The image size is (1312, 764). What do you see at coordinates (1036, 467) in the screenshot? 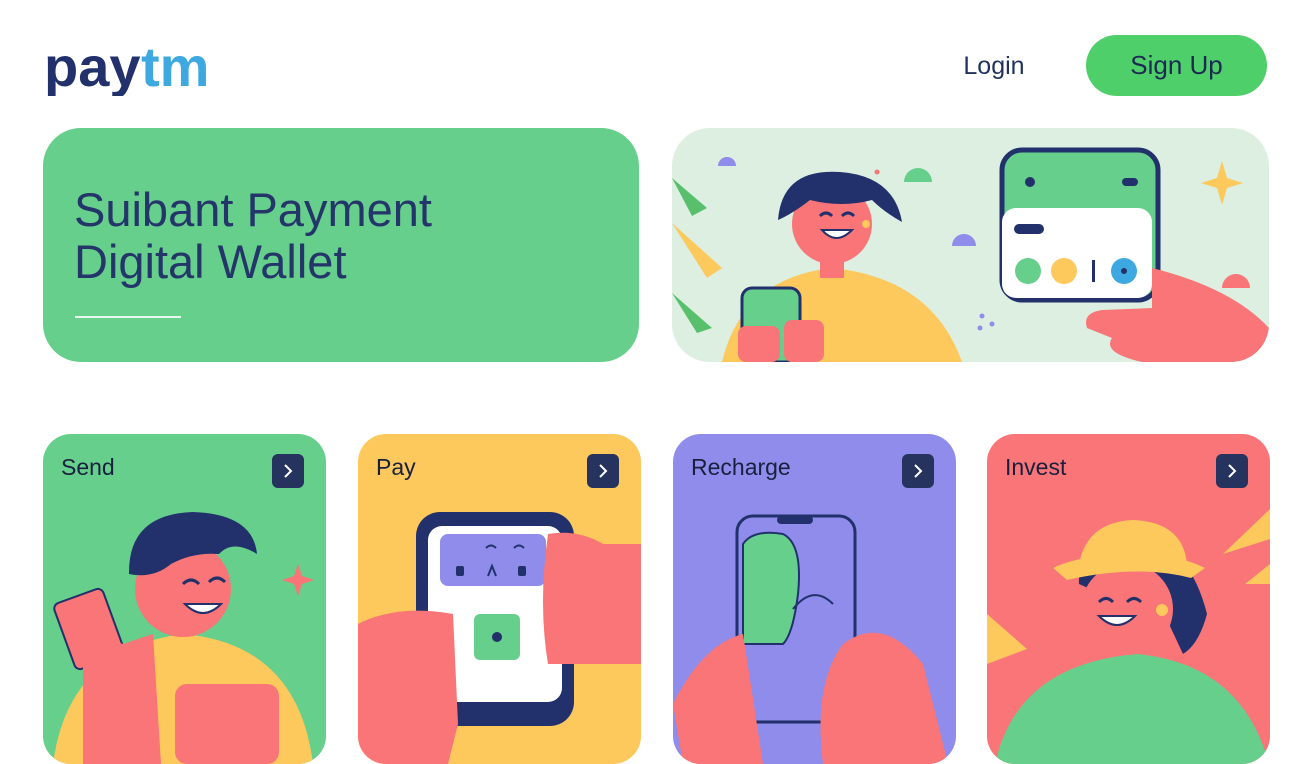
I see `card-invest-label: Invest` at bounding box center [1036, 467].